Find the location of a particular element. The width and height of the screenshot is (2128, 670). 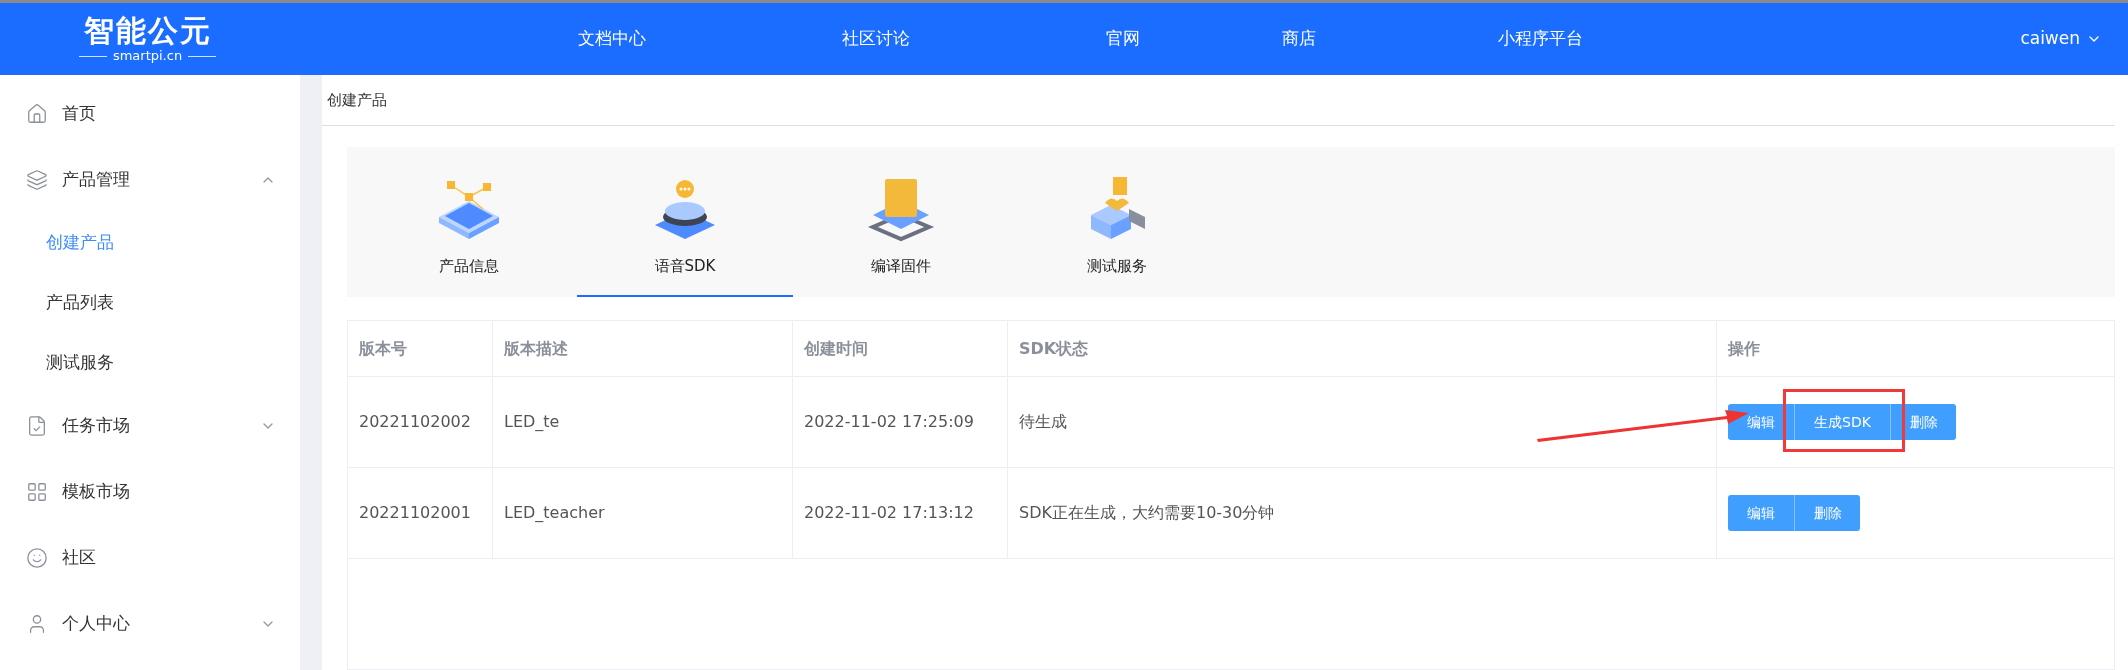

step-tab: 语音SDK is located at coordinates (685, 222).